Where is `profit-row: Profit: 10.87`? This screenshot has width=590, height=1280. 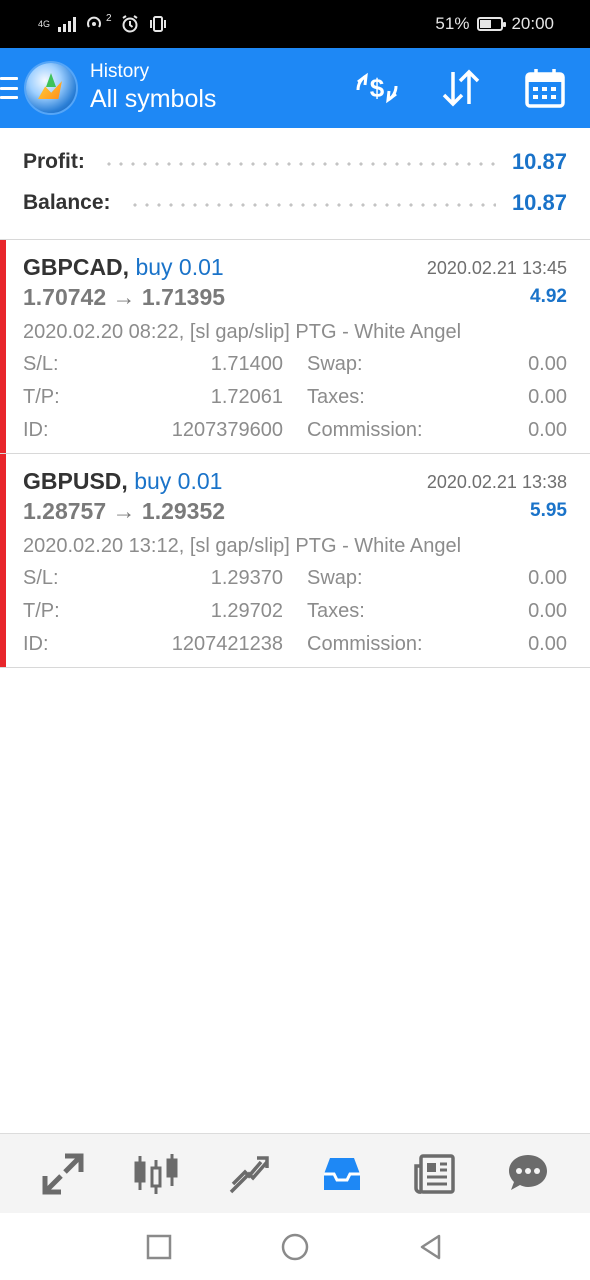
profit-row: Profit: 10.87 is located at coordinates (295, 162).